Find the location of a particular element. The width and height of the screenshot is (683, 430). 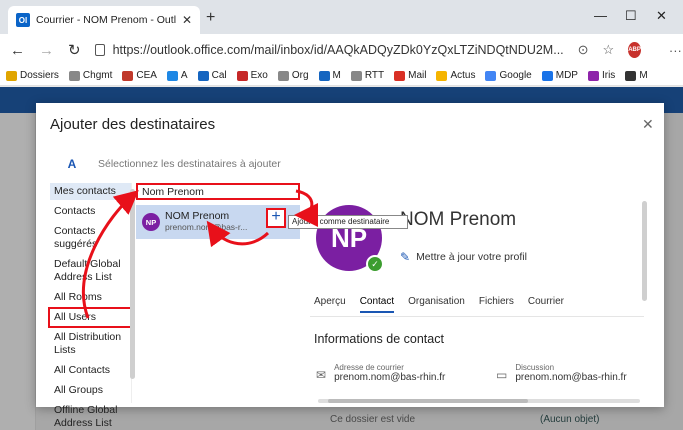

bookmark-label: Actus is located at coordinates (463, 75).